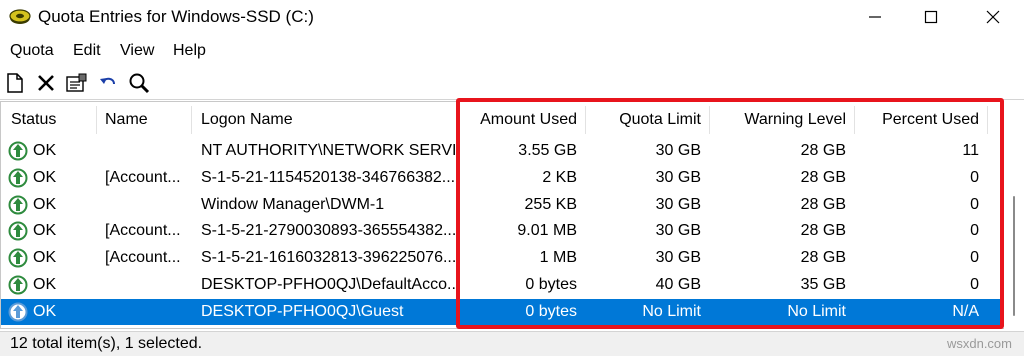 This screenshot has height=356, width=1024. Describe the element at coordinates (550, 204) in the screenshot. I see `cell-amount-used: 255 KB` at that location.